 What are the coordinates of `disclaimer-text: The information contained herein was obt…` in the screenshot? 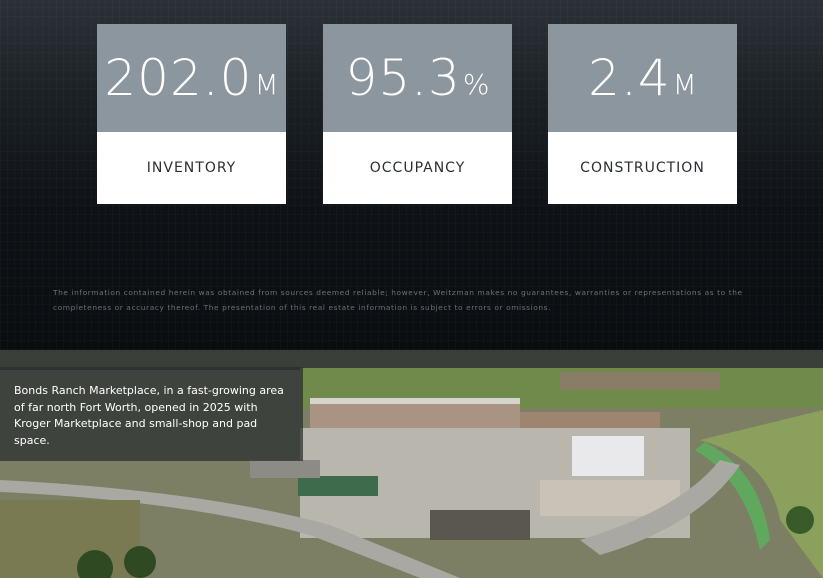 It's located at (398, 300).